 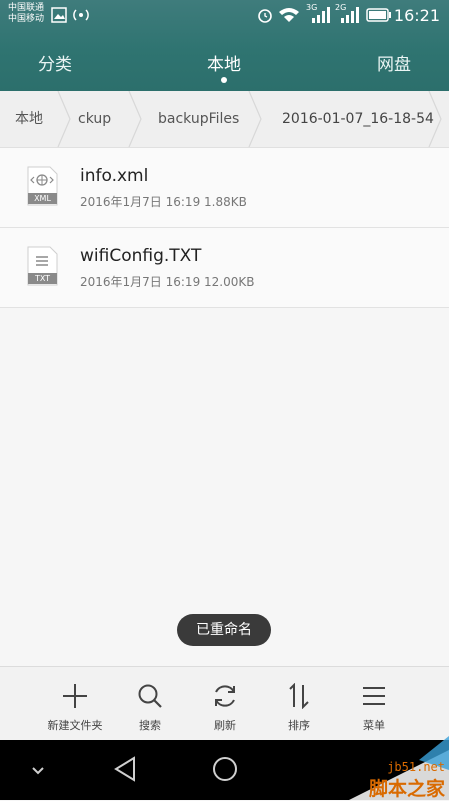 What do you see at coordinates (378, 15) in the screenshot?
I see `battery-icon` at bounding box center [378, 15].